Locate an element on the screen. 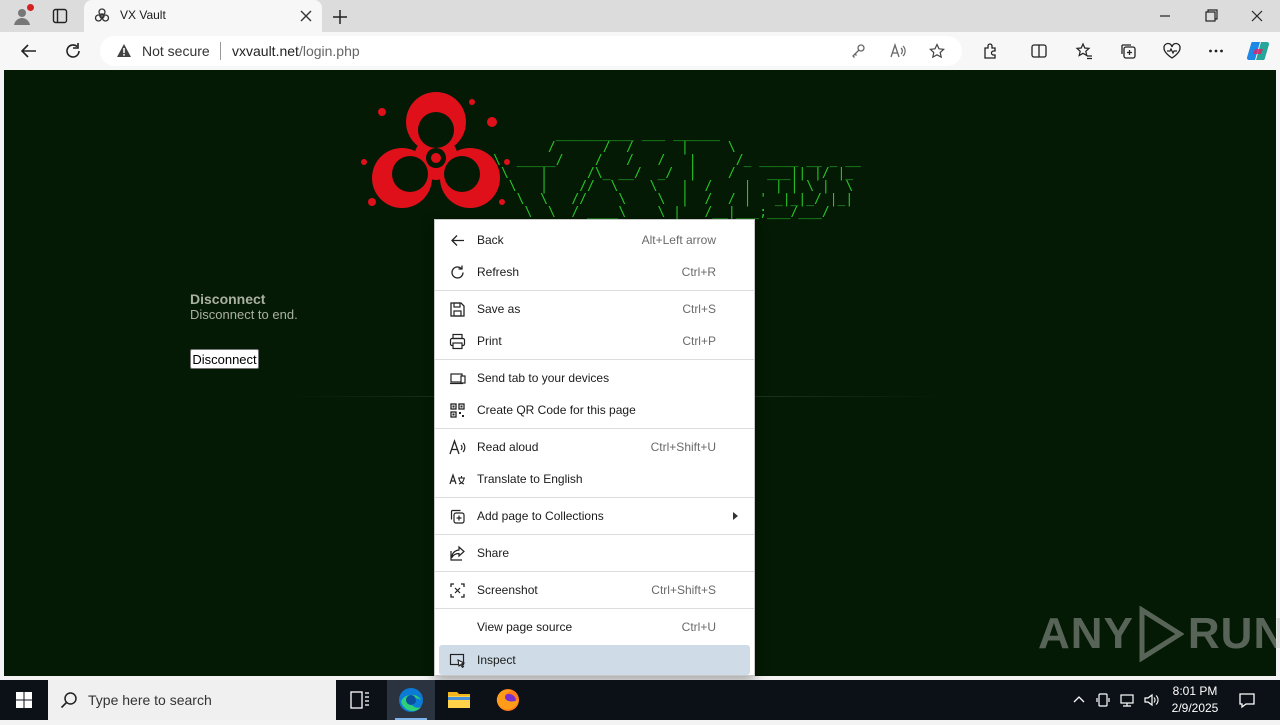 The image size is (1280, 725). password-key-icon is located at coordinates (858, 51).